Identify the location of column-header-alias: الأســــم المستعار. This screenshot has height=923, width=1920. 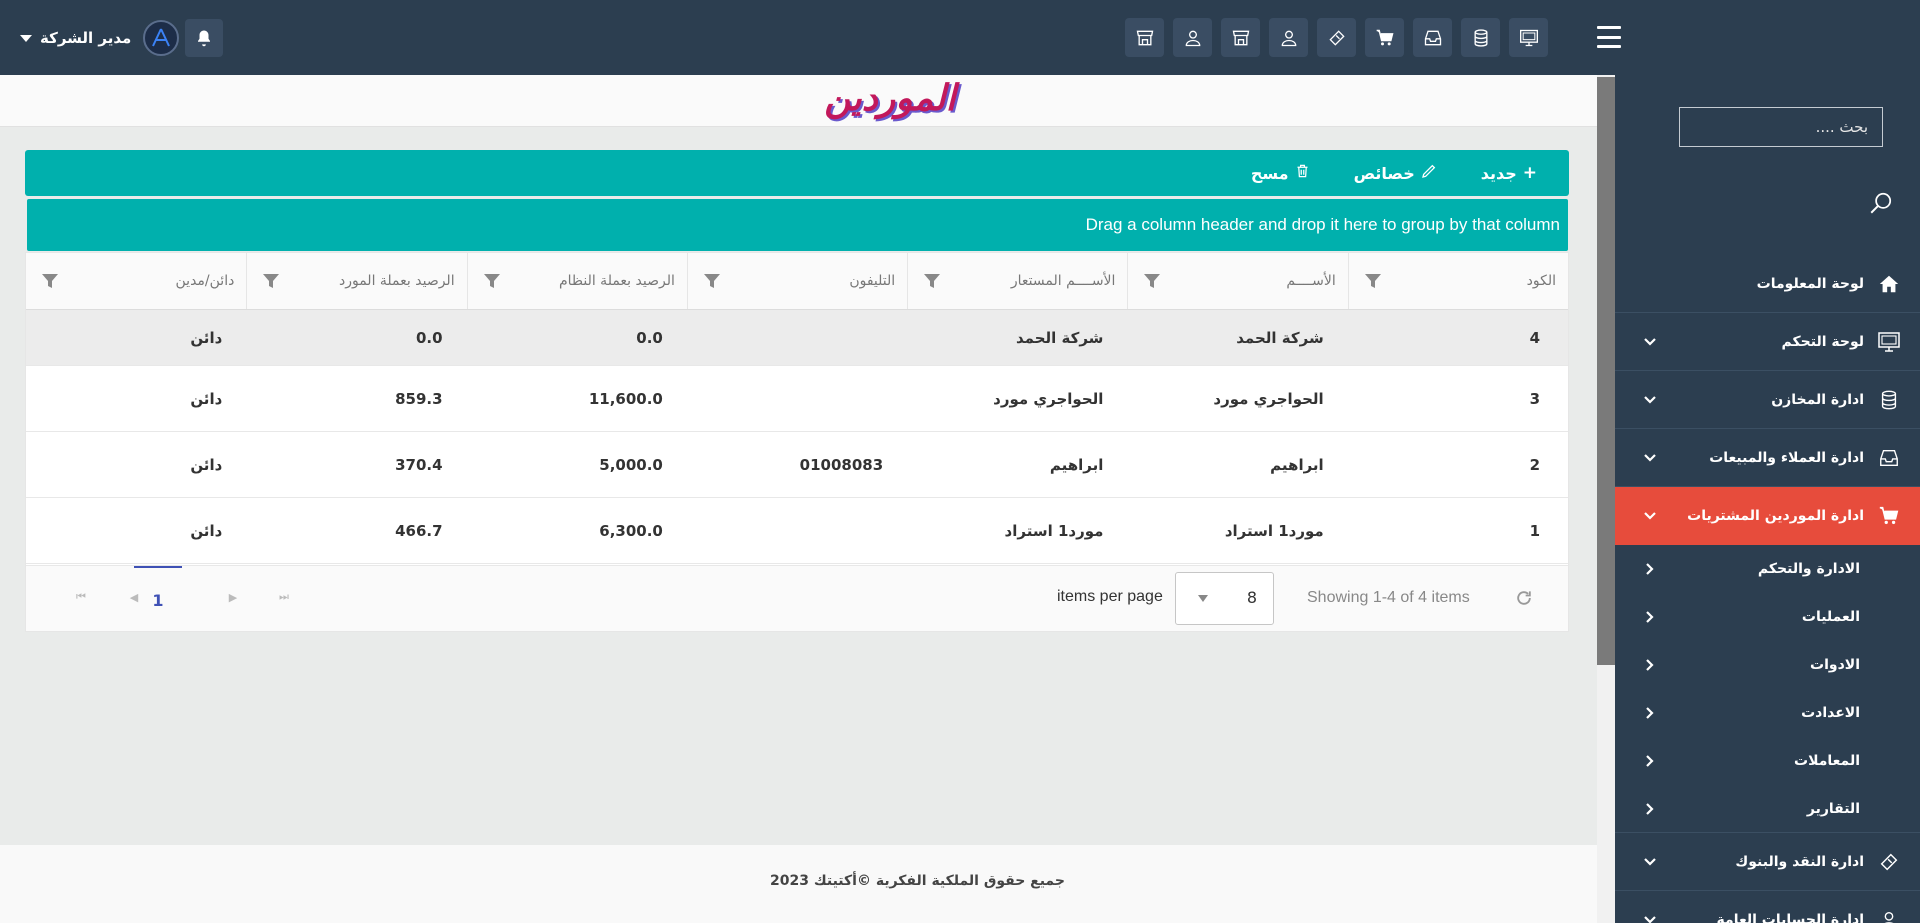
(1017, 281).